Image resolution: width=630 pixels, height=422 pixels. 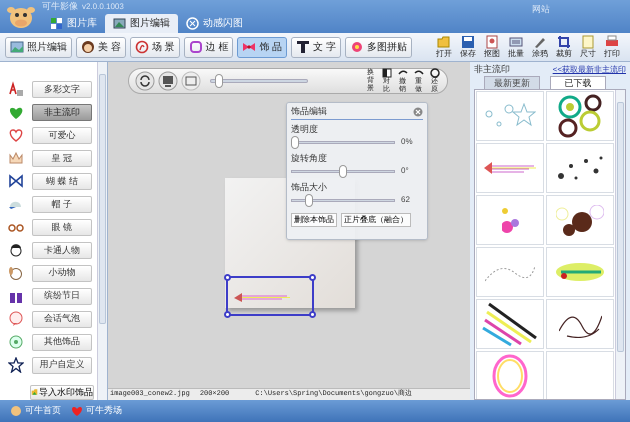 I want to click on toolbar-button: 尺寸, so click(x=588, y=47).